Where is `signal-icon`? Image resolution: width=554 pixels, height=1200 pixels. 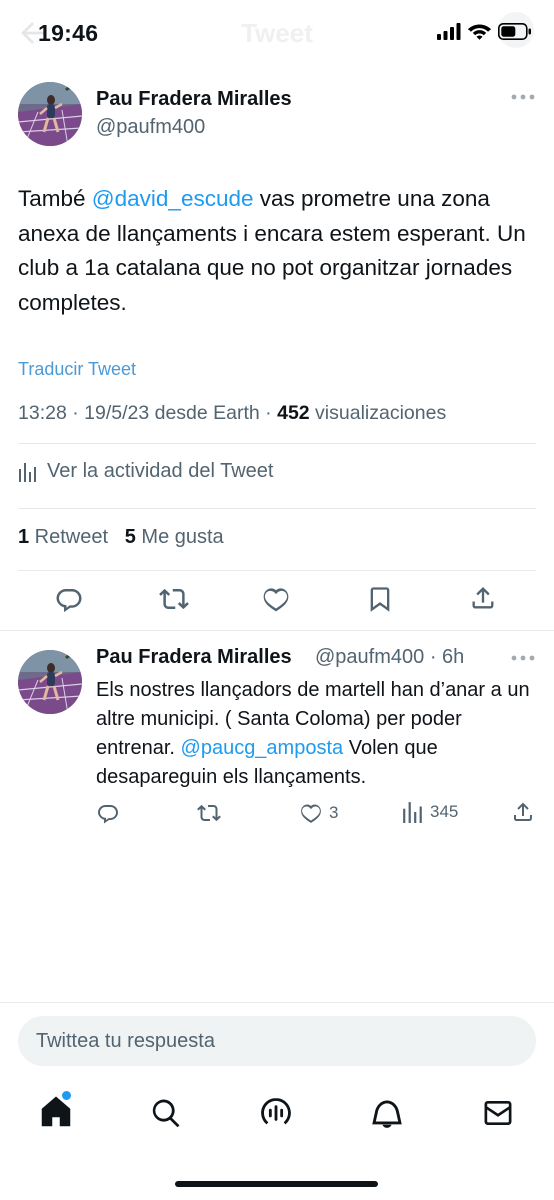
signal-icon is located at coordinates (449, 31).